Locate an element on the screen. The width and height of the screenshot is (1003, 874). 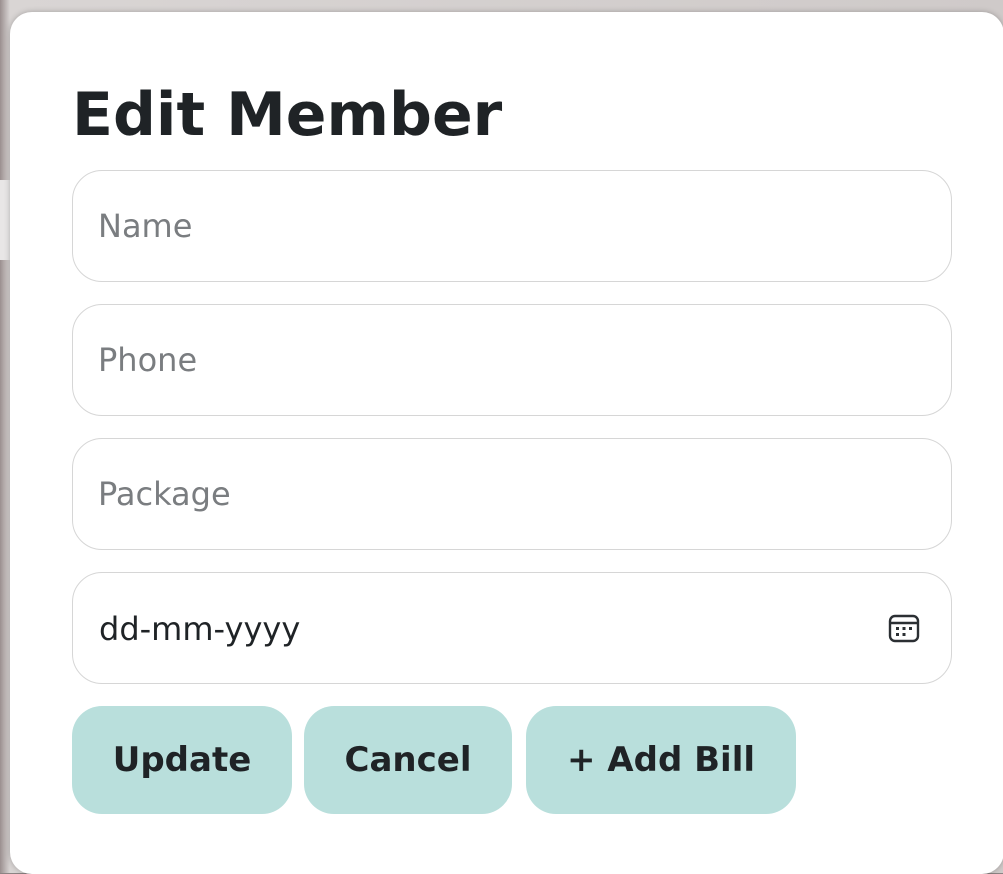
name-input is located at coordinates (512, 226).